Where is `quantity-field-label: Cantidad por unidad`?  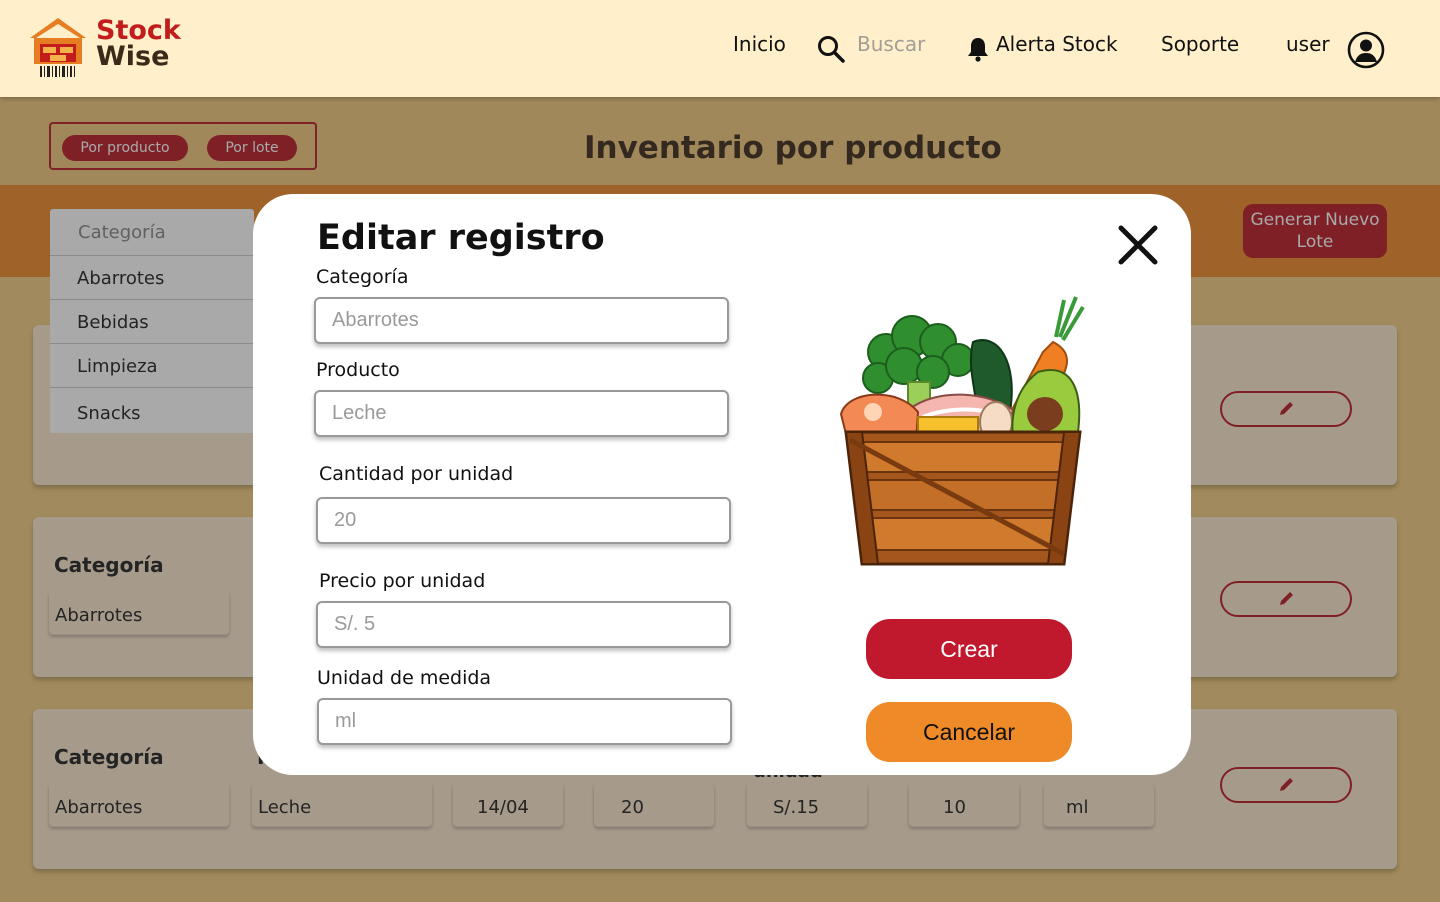
quantity-field-label: Cantidad por unidad is located at coordinates (416, 474).